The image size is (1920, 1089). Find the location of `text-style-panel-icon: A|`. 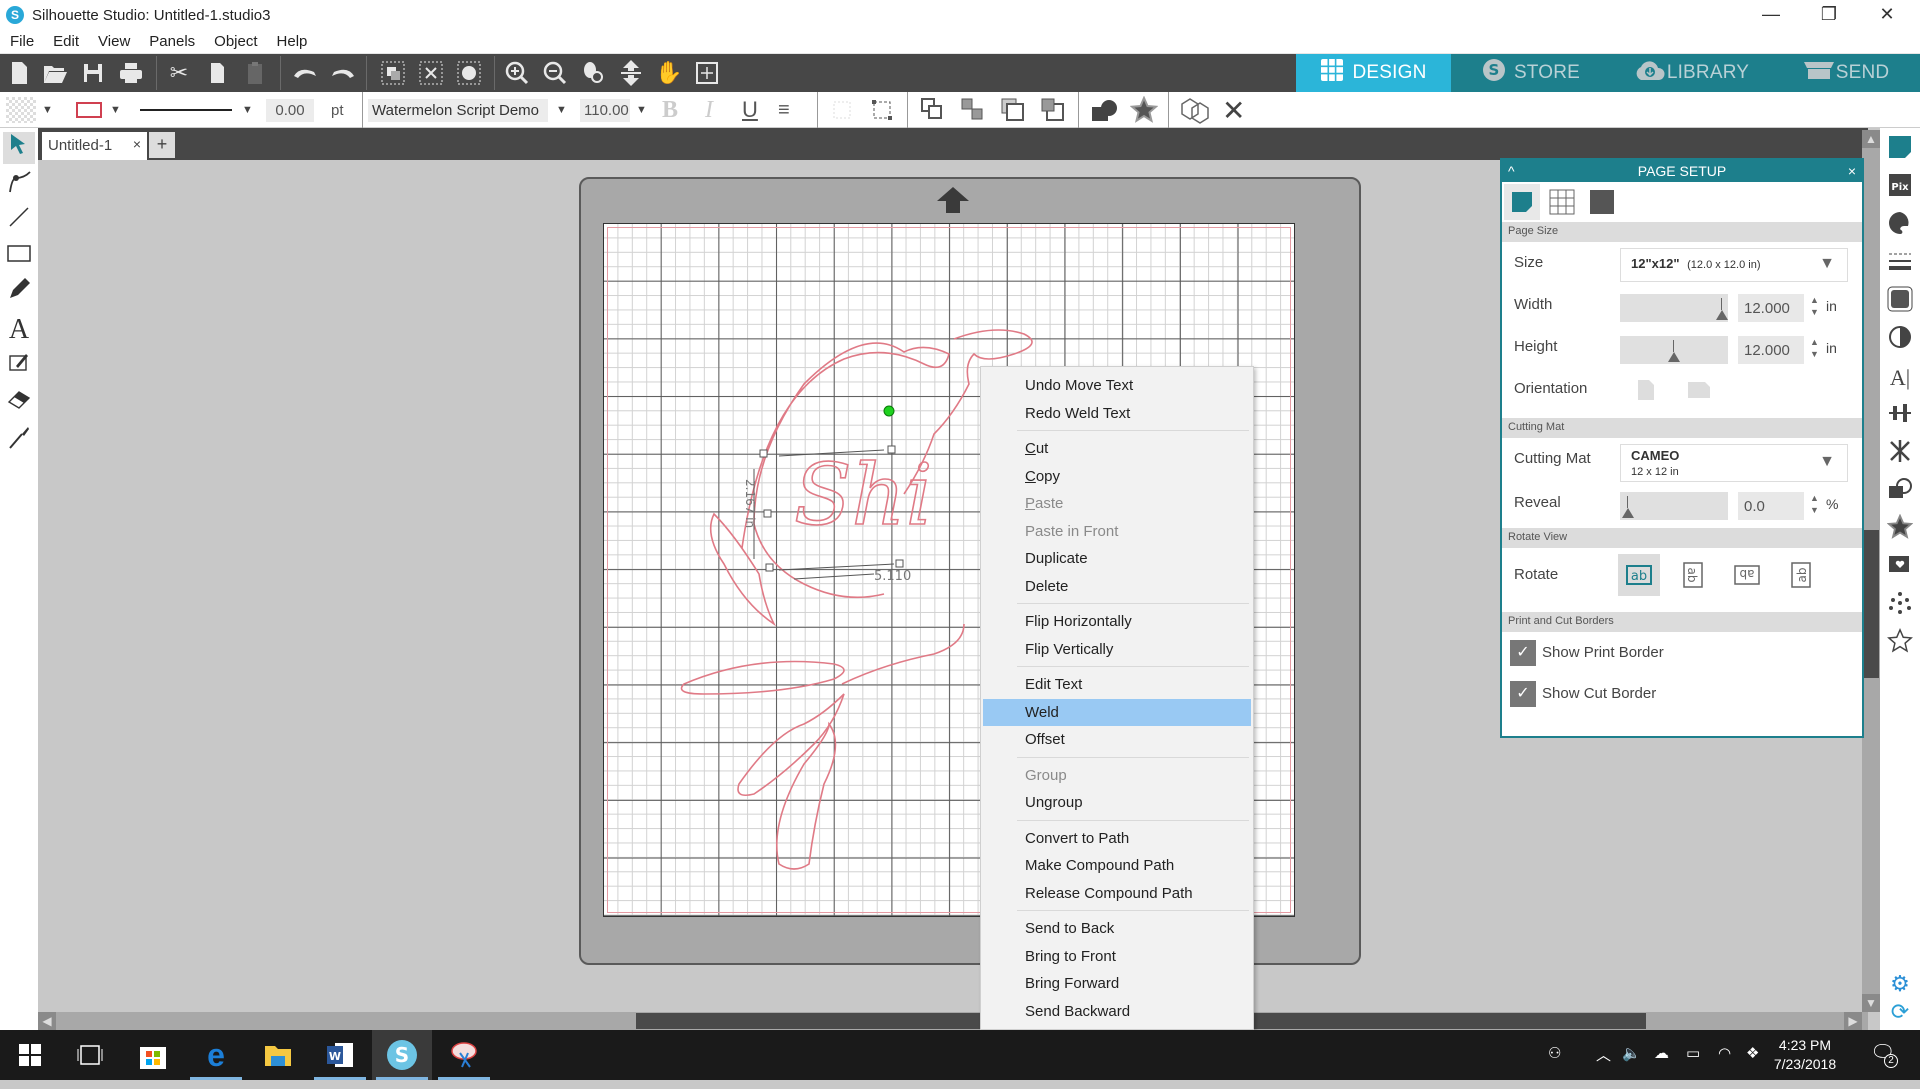

text-style-panel-icon: A| is located at coordinates (1900, 378).